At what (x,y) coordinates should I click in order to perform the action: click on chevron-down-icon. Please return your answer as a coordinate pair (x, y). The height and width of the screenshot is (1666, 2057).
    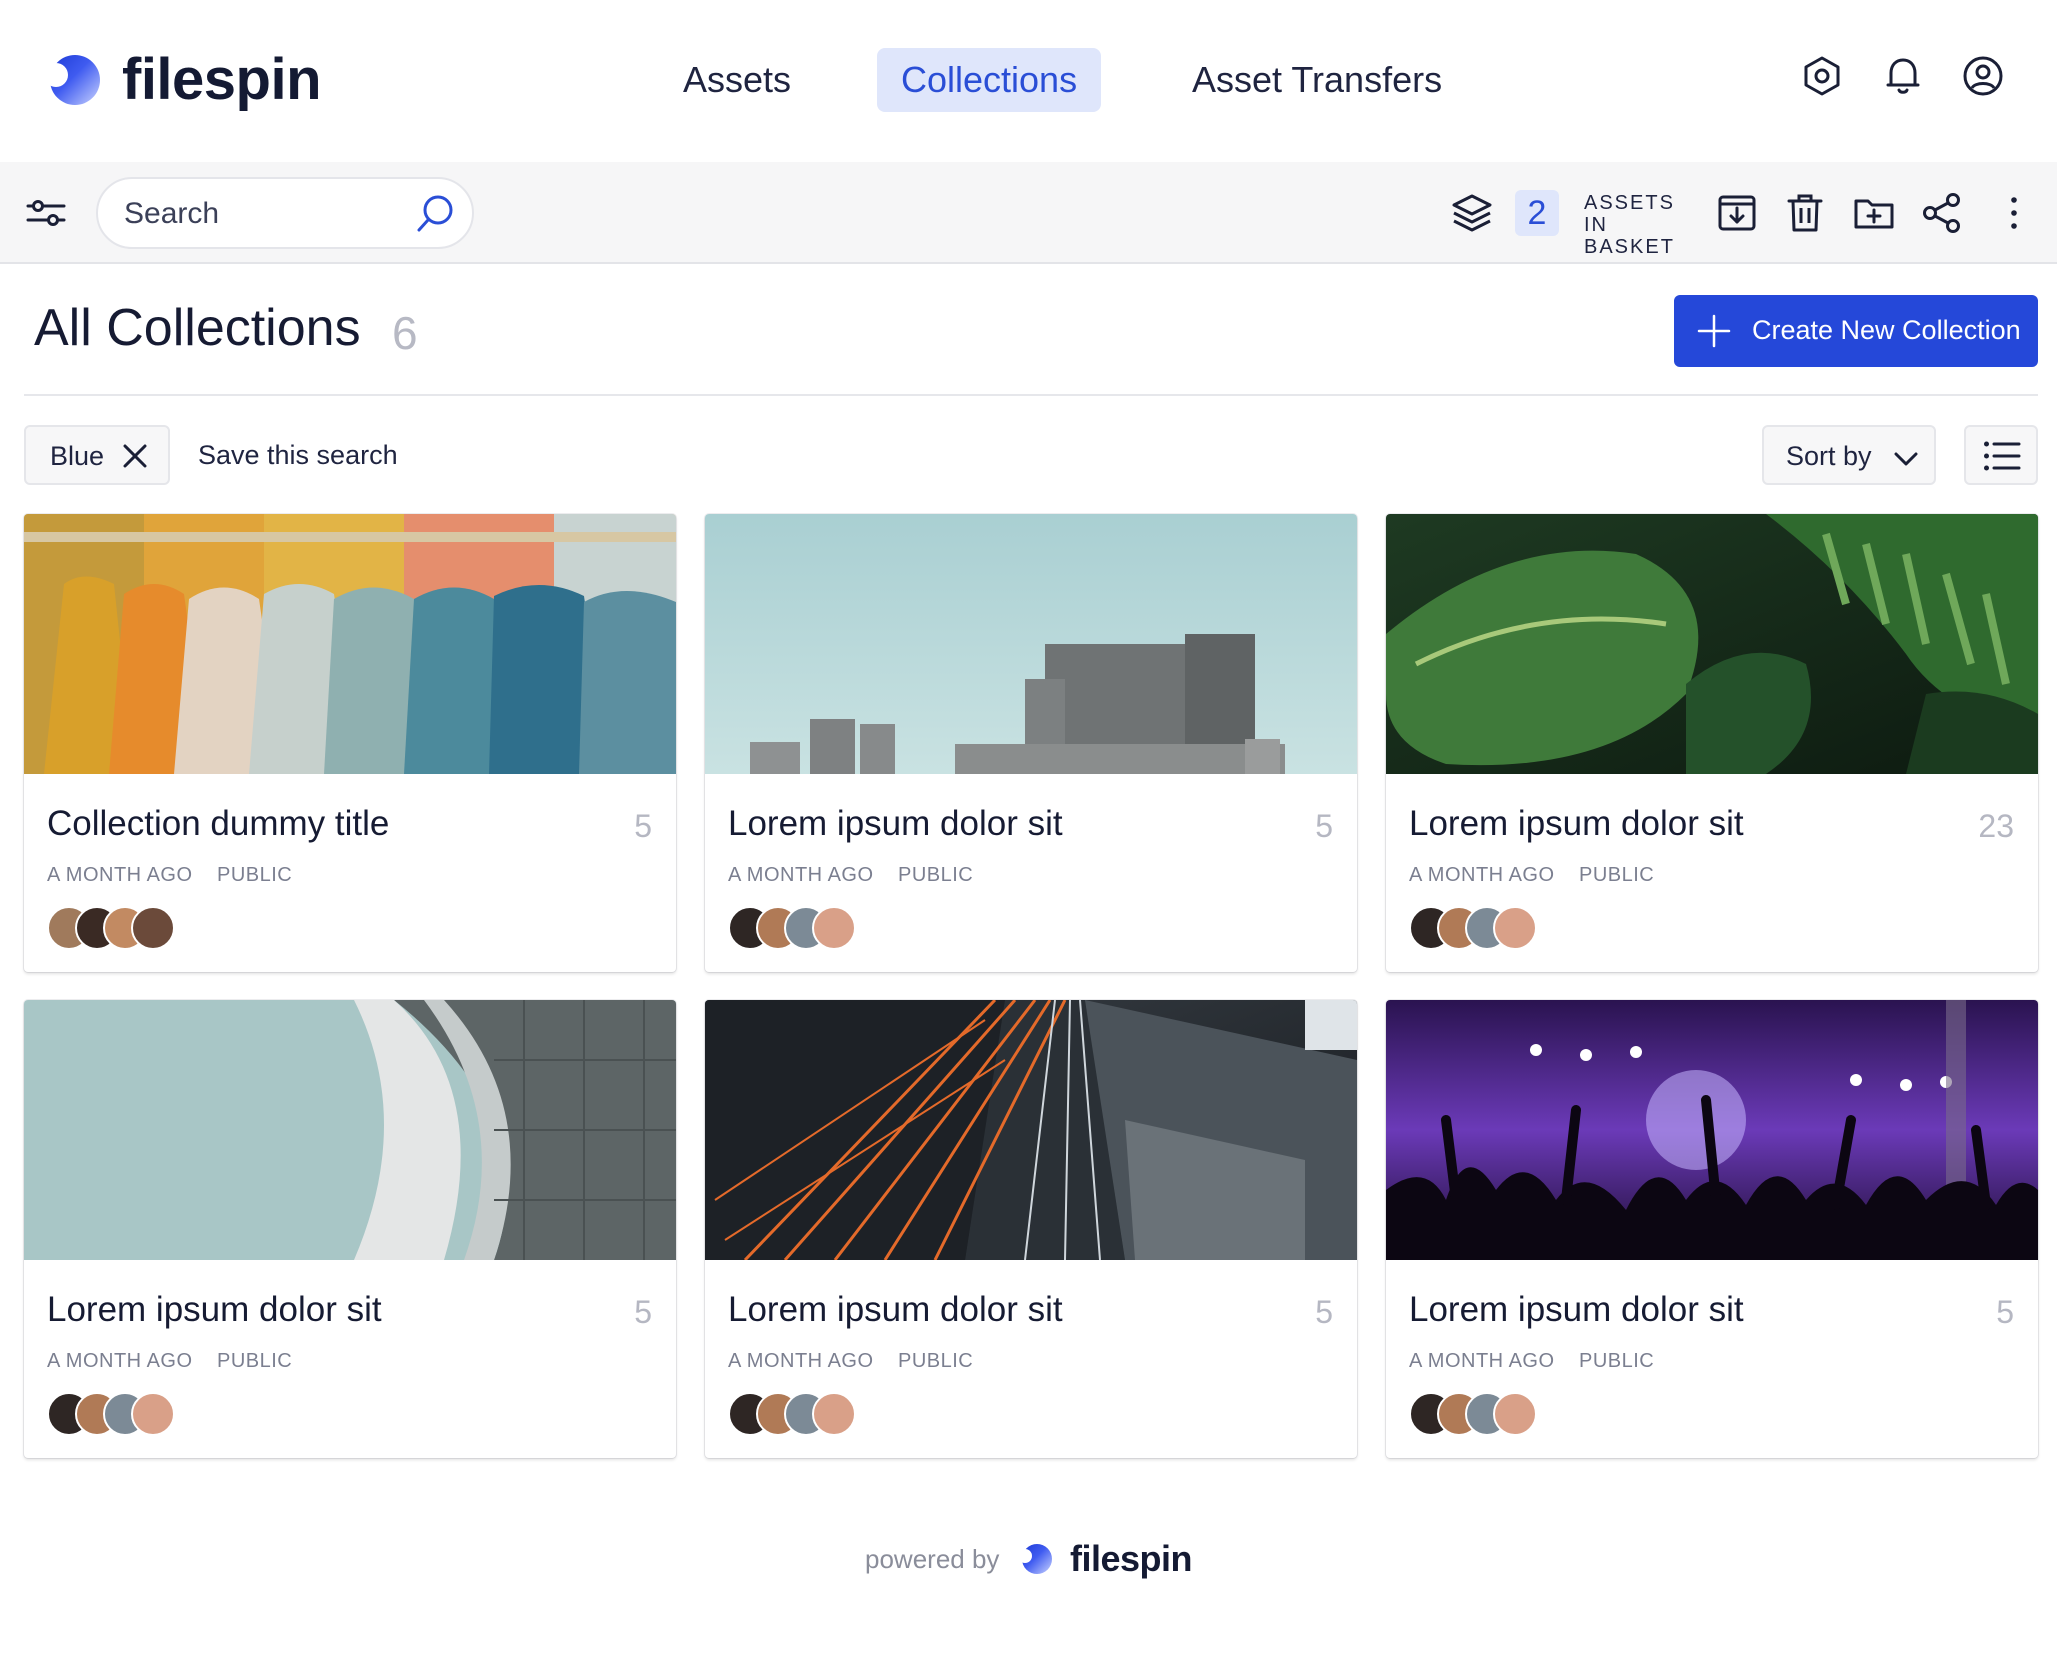
    Looking at the image, I should click on (1906, 459).